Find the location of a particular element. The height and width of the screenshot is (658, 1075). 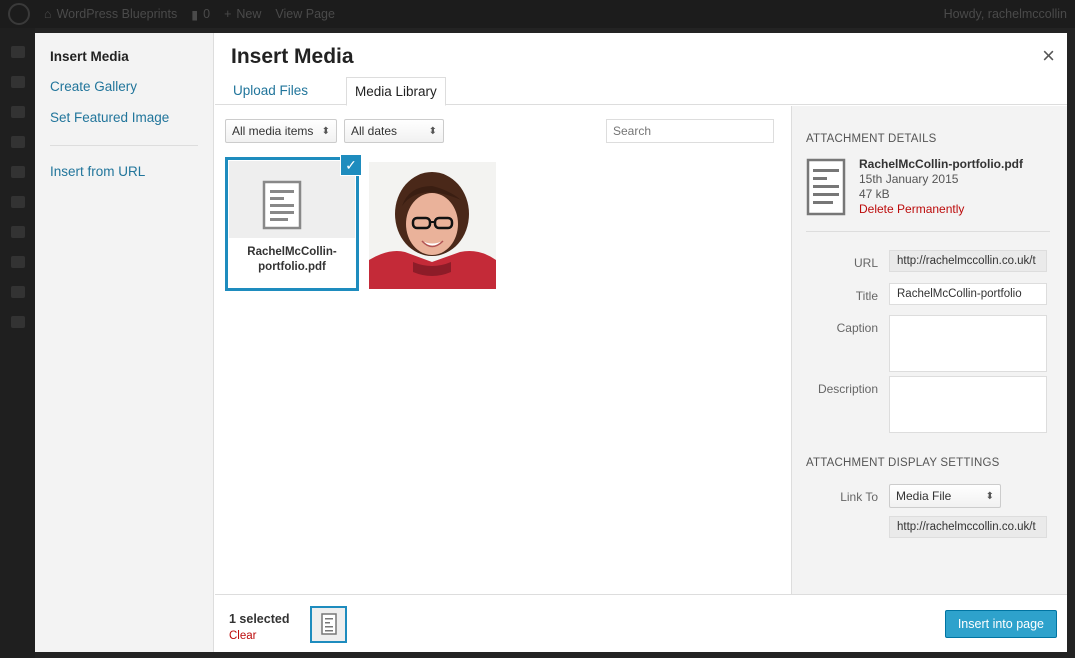

attachment-photo is located at coordinates (432, 225).